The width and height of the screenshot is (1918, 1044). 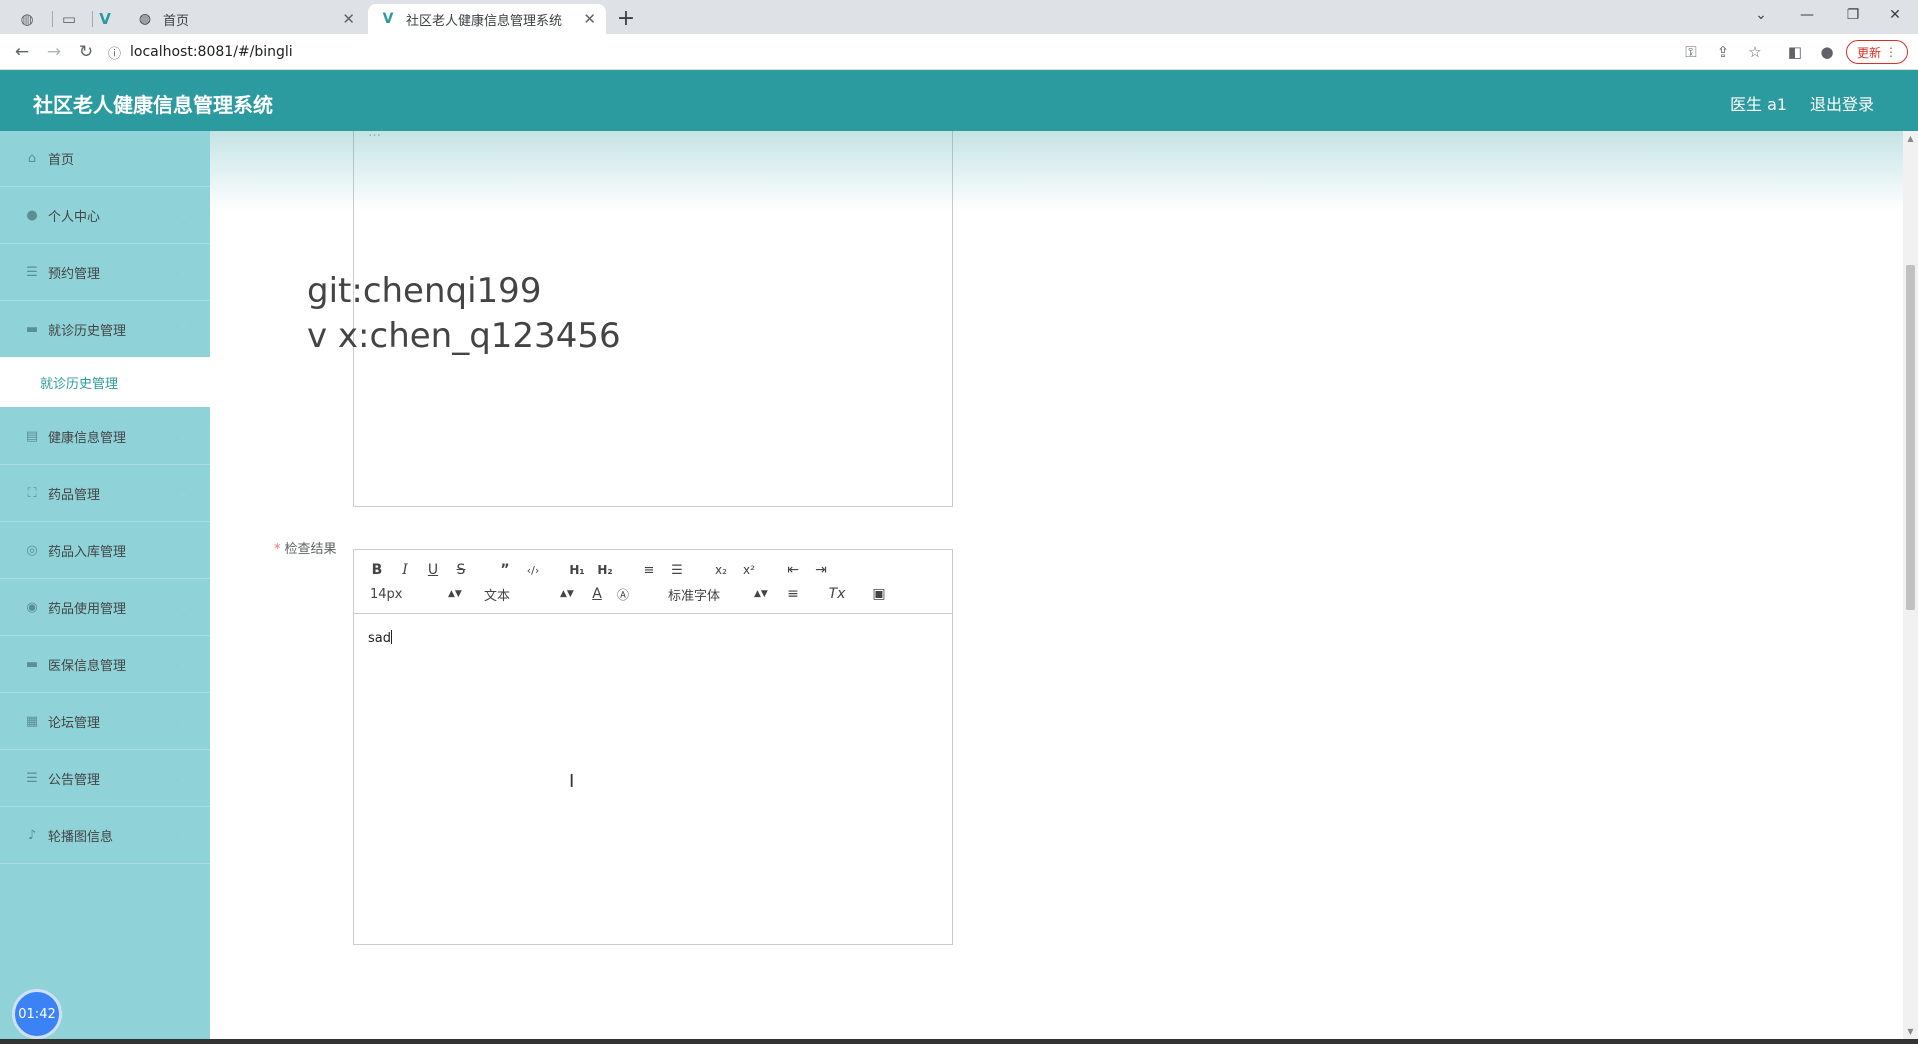 I want to click on star-icon: ☆, so click(x=1755, y=52).